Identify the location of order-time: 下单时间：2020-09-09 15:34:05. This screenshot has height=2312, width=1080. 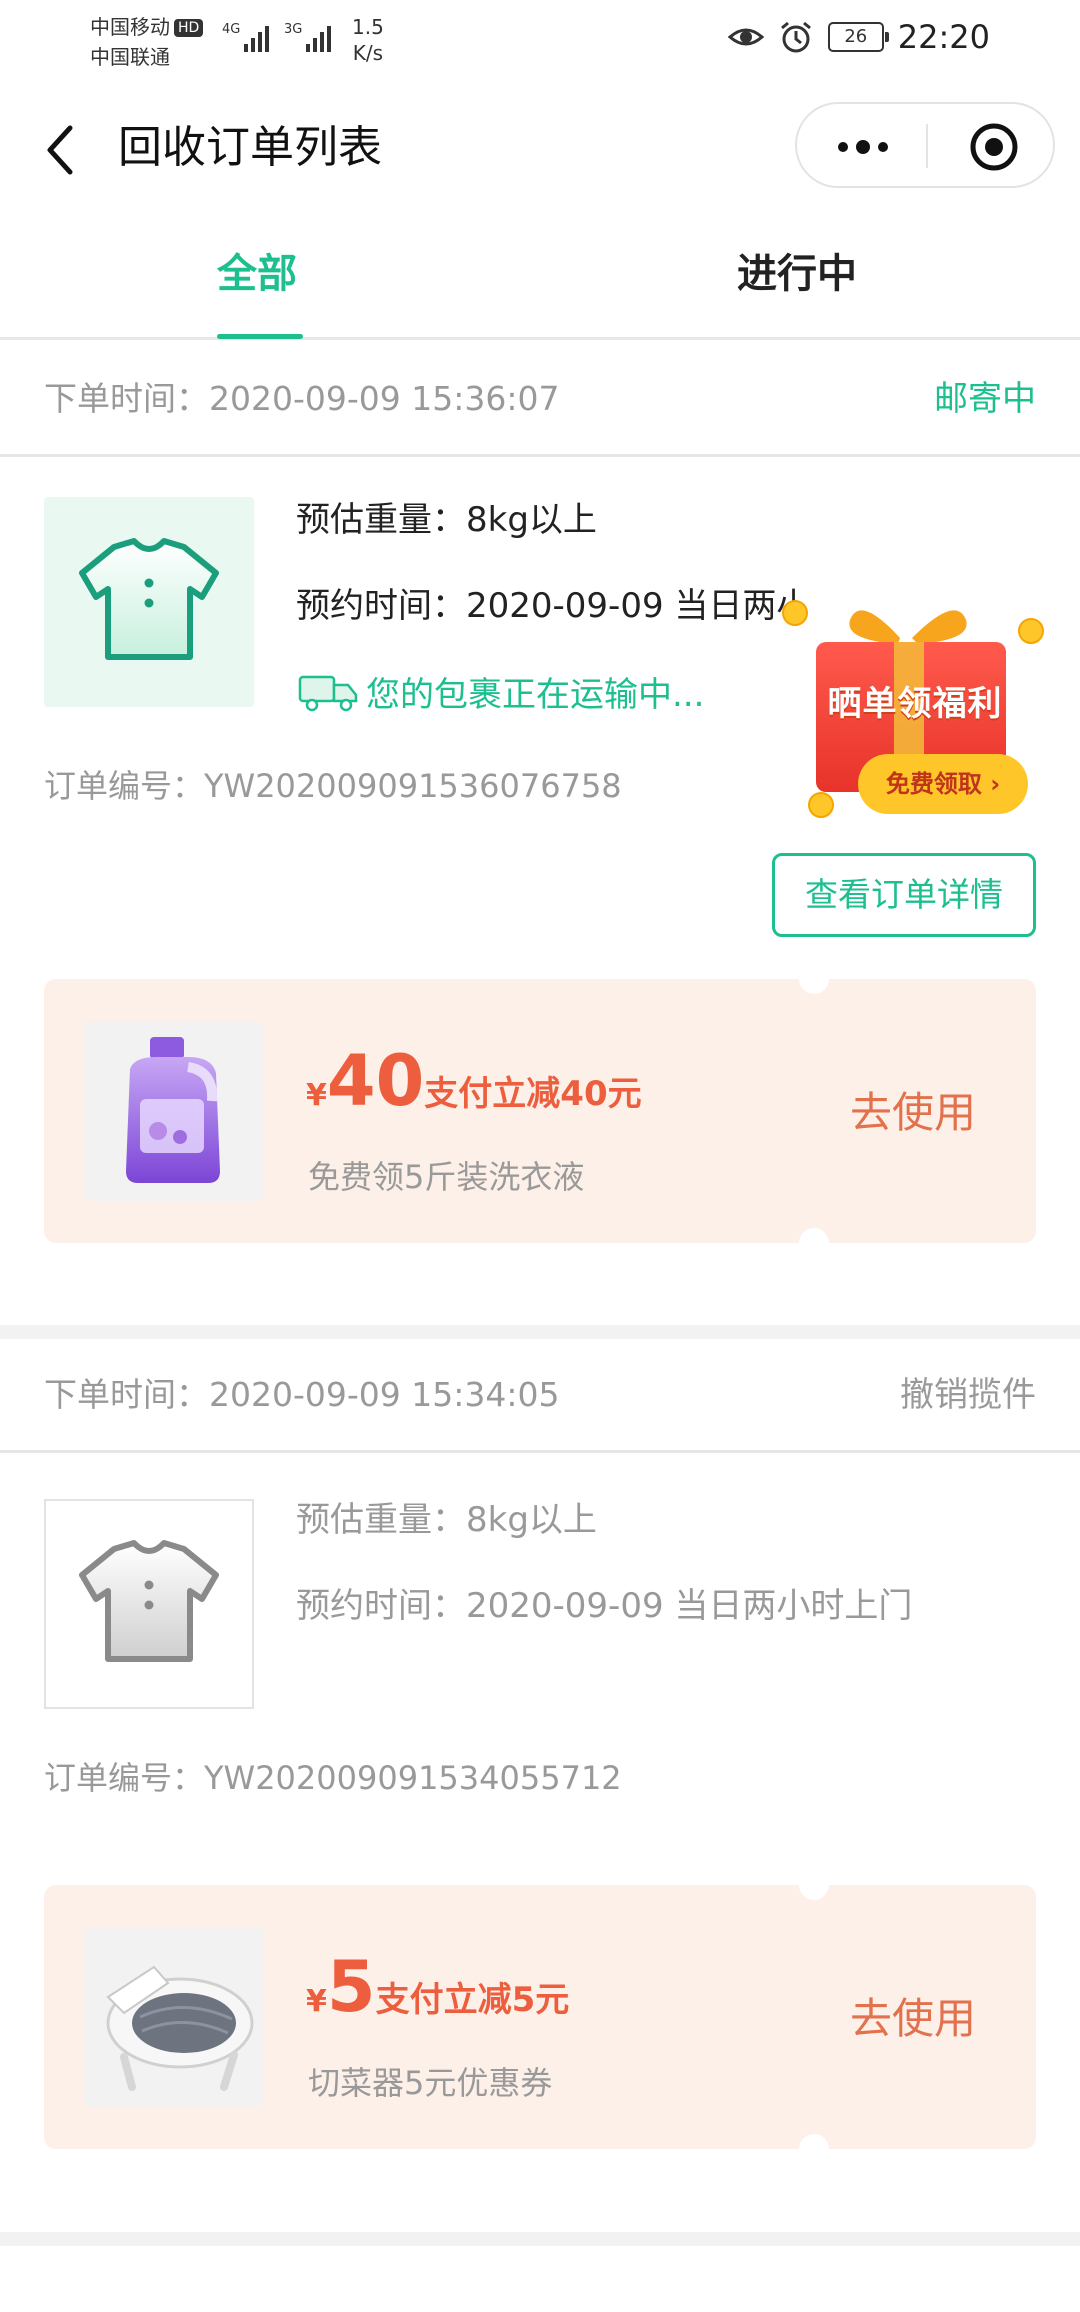
(301, 1395).